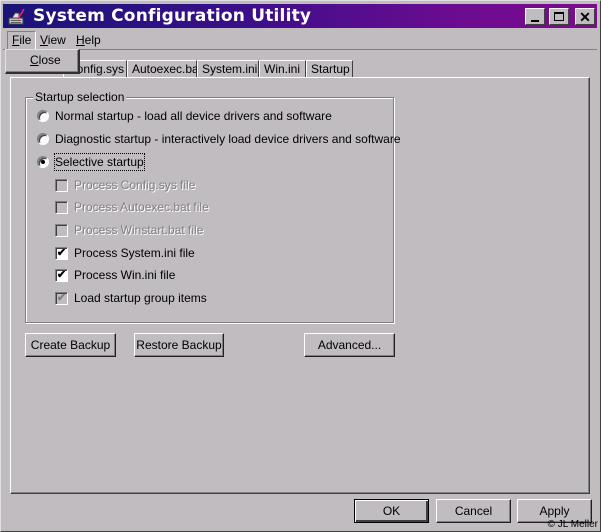  I want to click on tab-system-ini: System.ini, so click(228, 68).